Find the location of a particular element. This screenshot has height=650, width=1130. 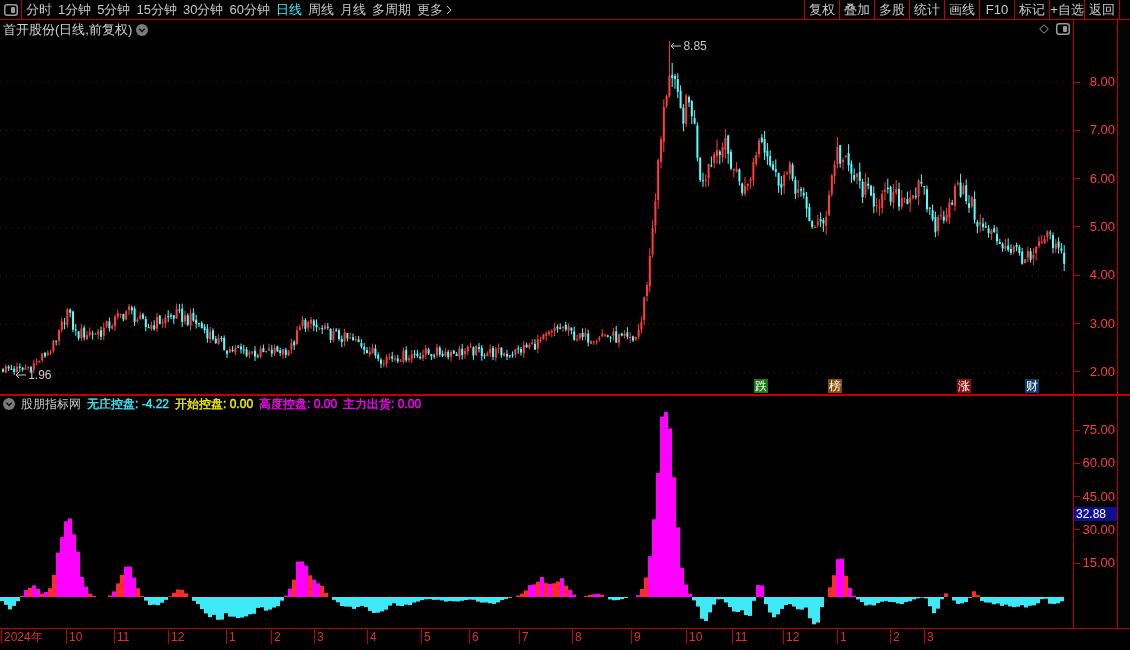

event-marker: 财 is located at coordinates (1032, 386).